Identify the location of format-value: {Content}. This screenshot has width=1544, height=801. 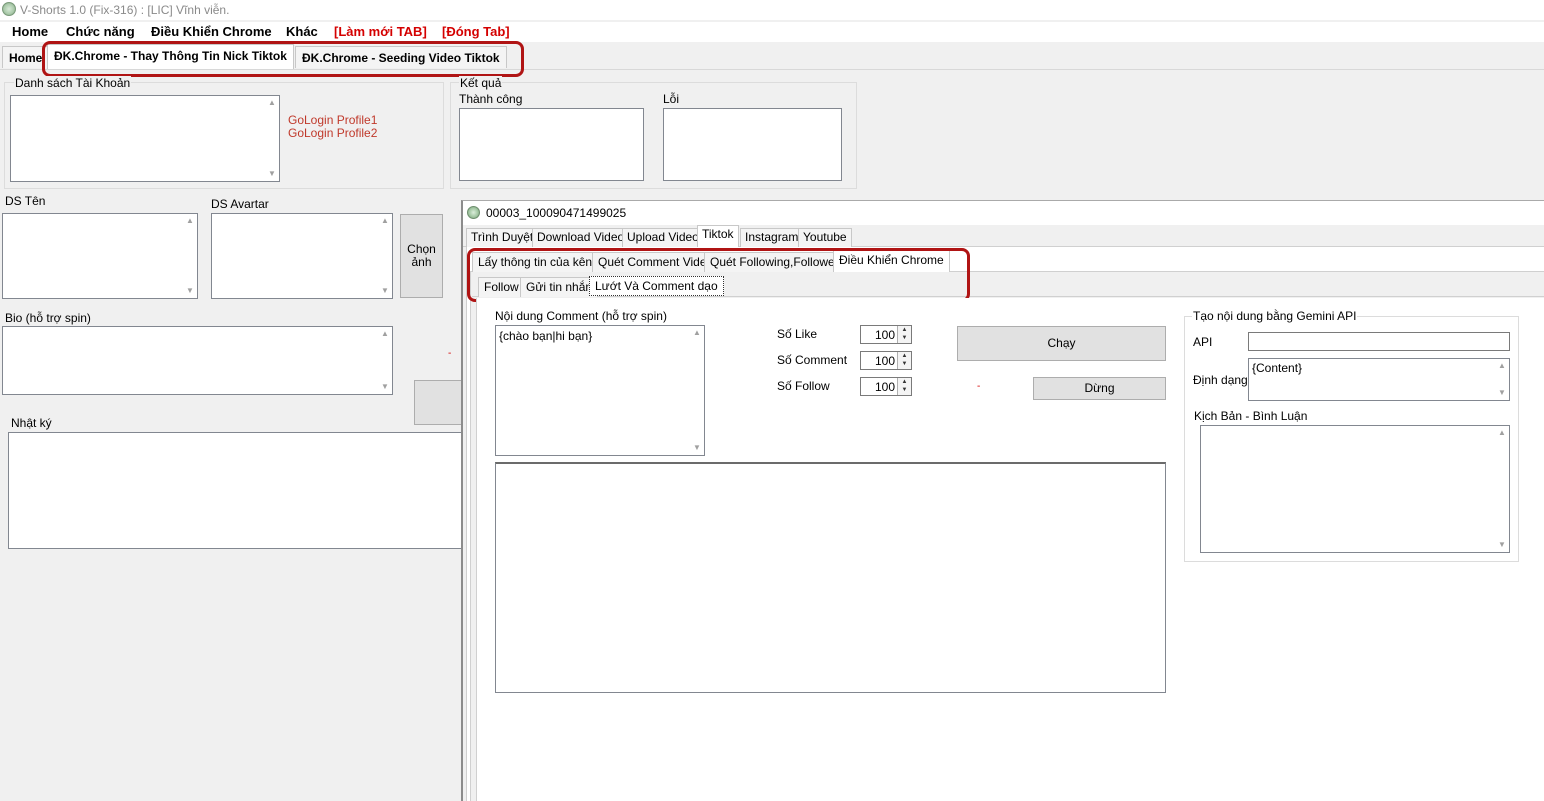
(1277, 368).